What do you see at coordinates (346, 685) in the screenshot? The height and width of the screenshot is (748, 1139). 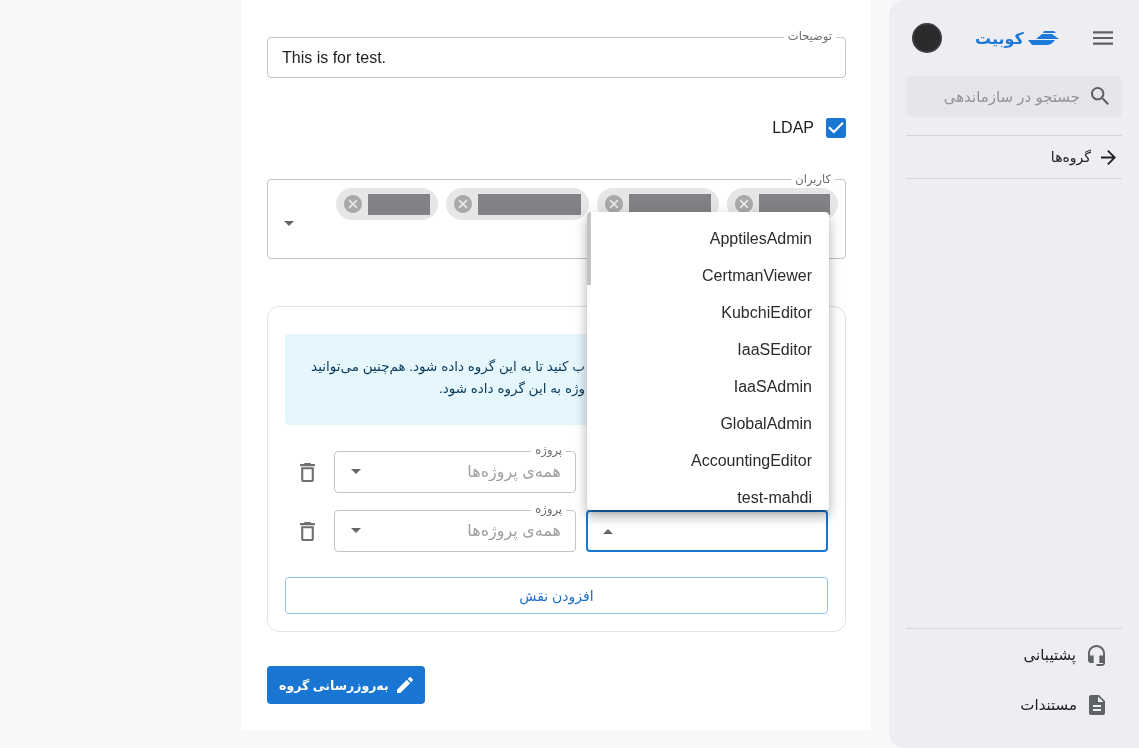 I see `update-group-button: به‌روزرسانی گروه` at bounding box center [346, 685].